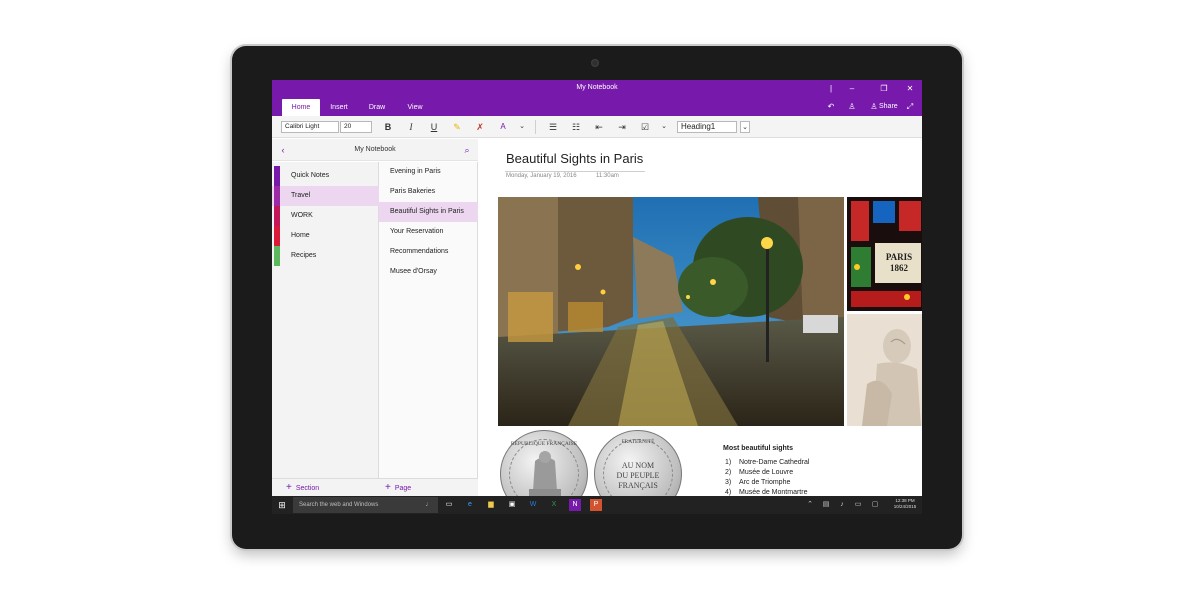  What do you see at coordinates (575, 505) in the screenshot?
I see `onenote-icon: N` at bounding box center [575, 505].